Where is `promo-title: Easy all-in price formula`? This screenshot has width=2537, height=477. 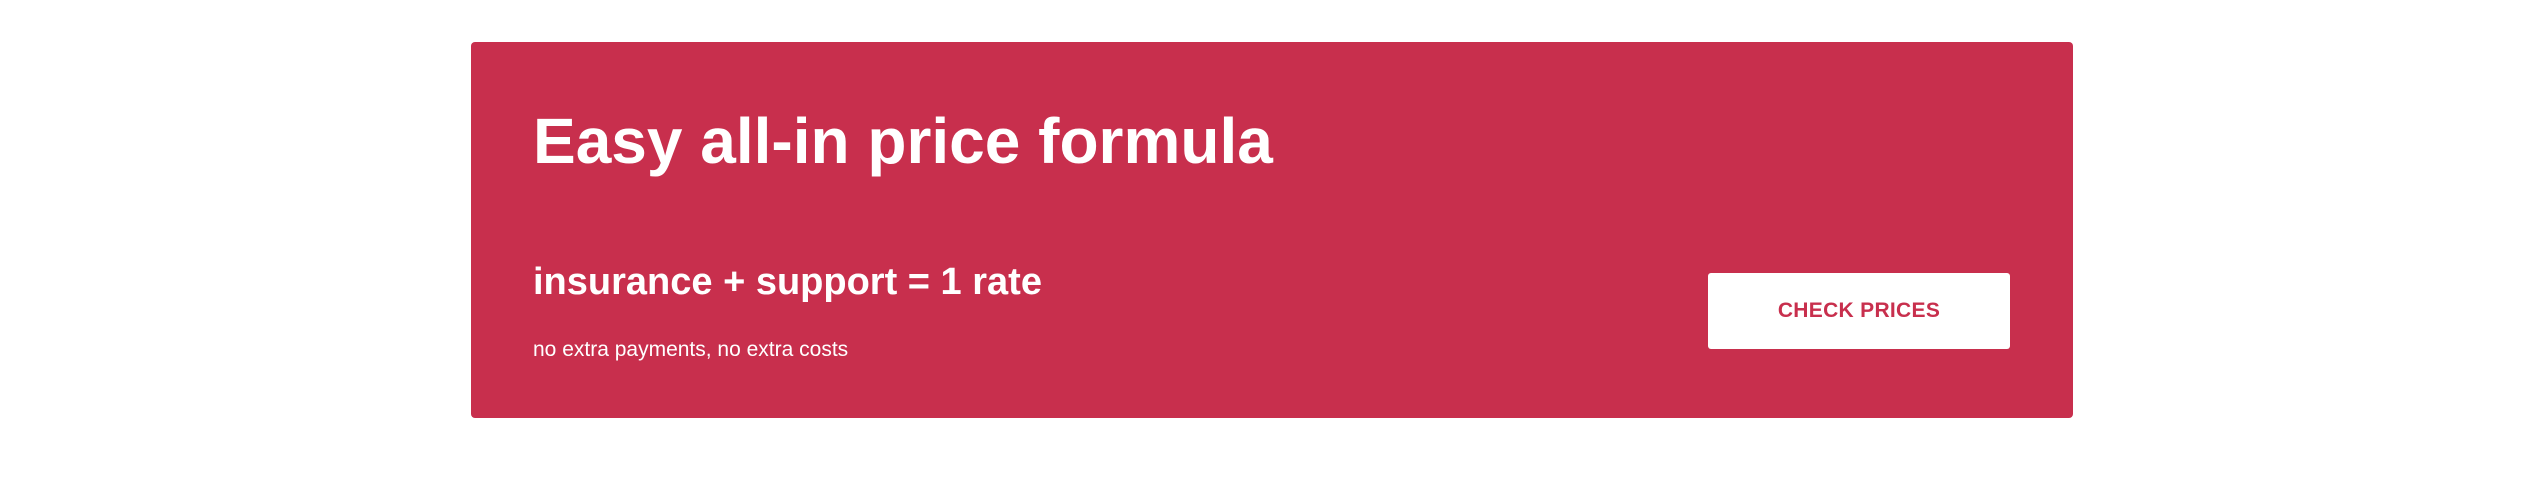 promo-title: Easy all-in price formula is located at coordinates (903, 141).